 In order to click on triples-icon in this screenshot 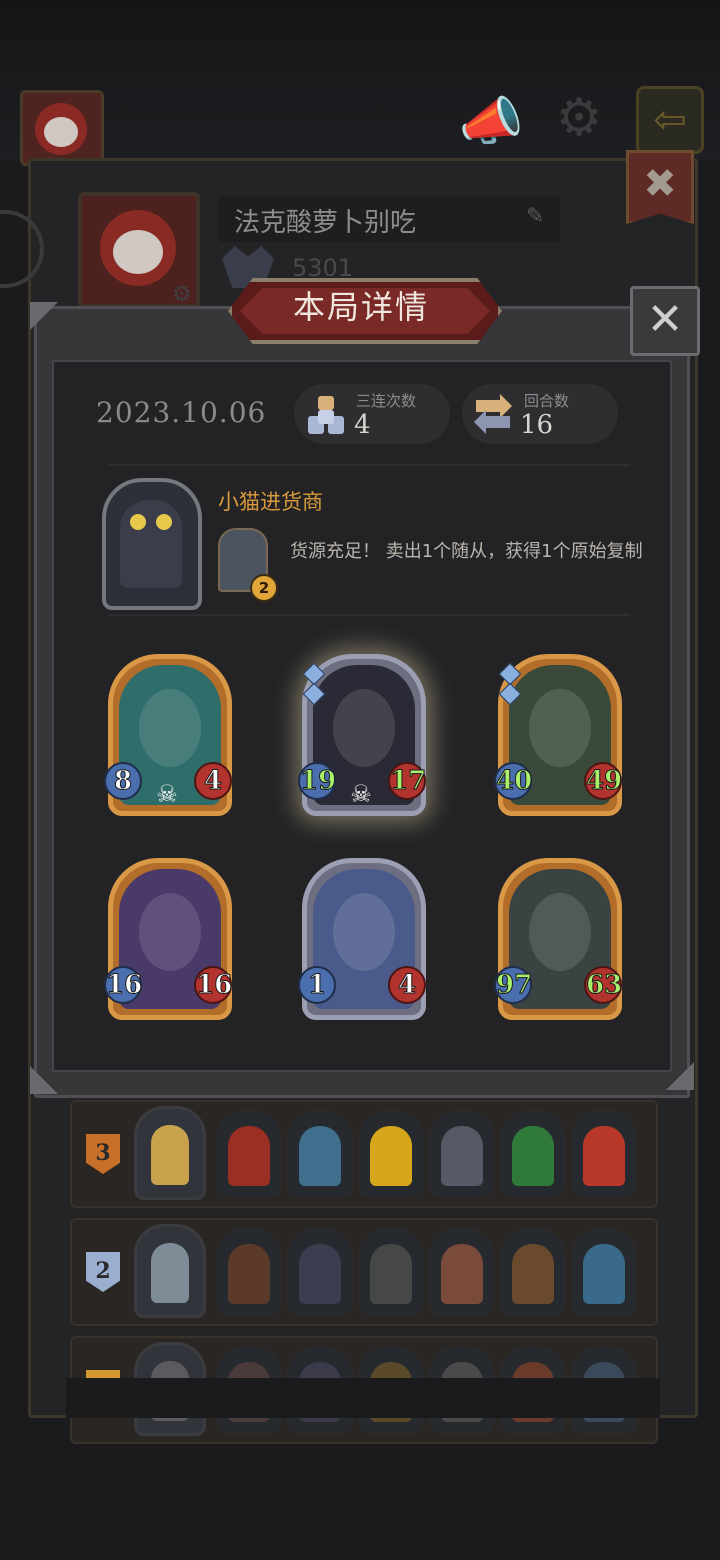, I will do `click(326, 415)`.